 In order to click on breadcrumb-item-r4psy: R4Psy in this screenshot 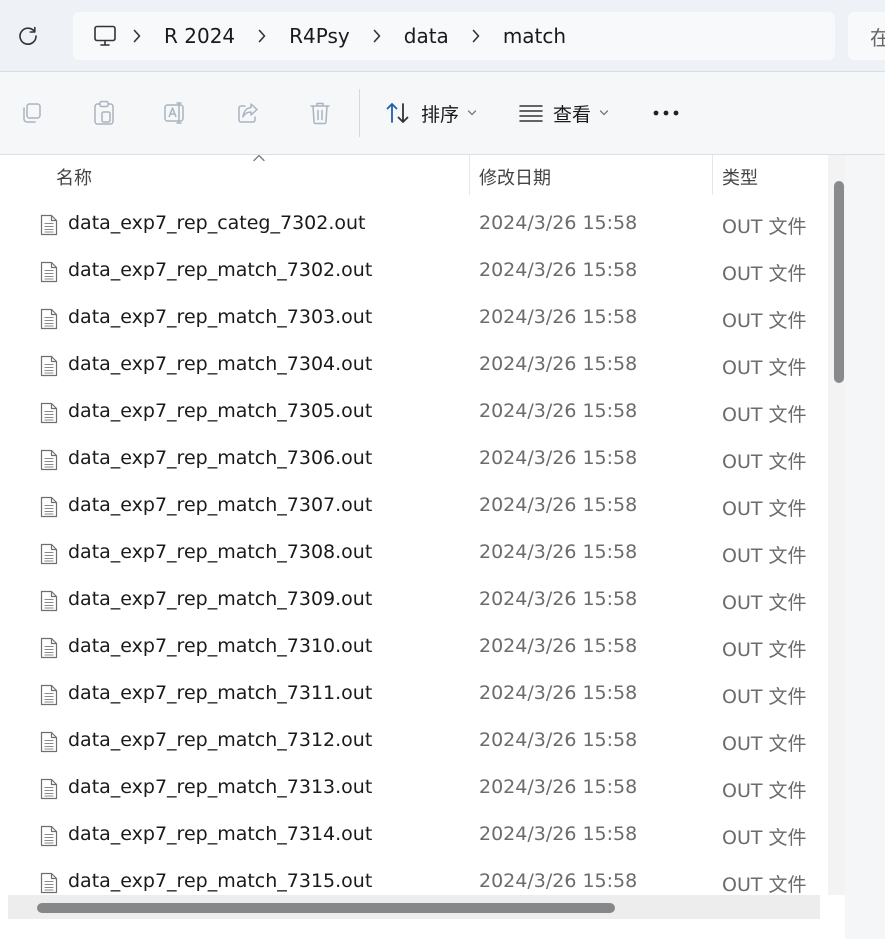, I will do `click(319, 36)`.